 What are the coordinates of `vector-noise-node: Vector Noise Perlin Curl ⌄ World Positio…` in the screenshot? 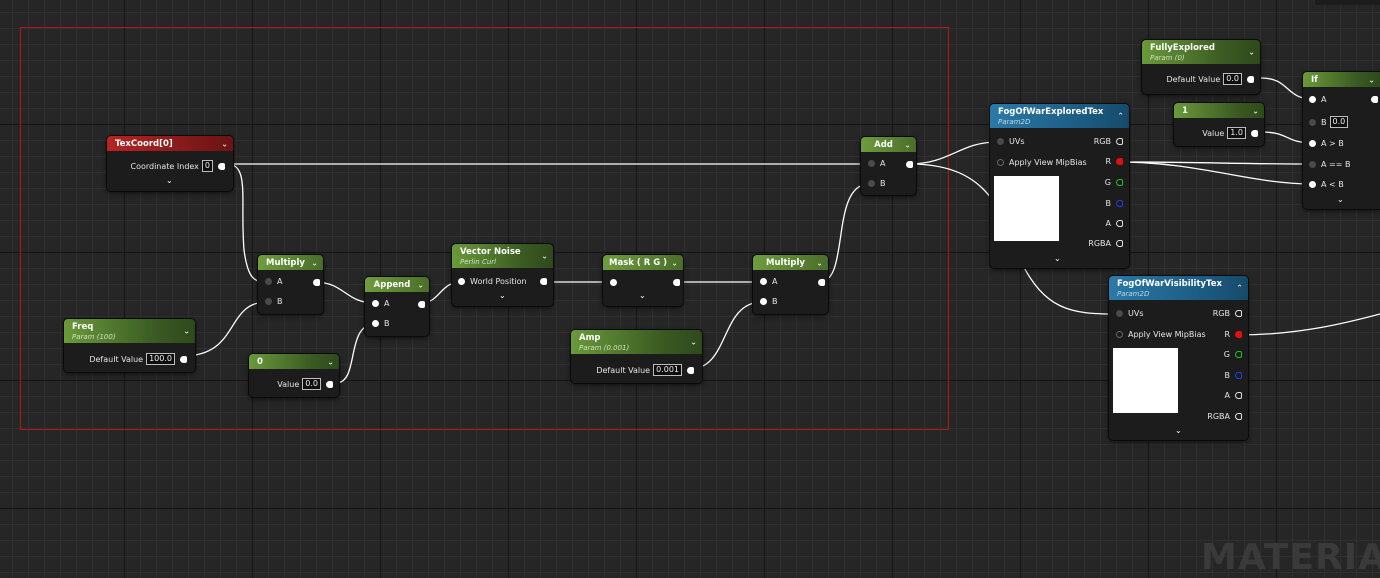 It's located at (502, 275).